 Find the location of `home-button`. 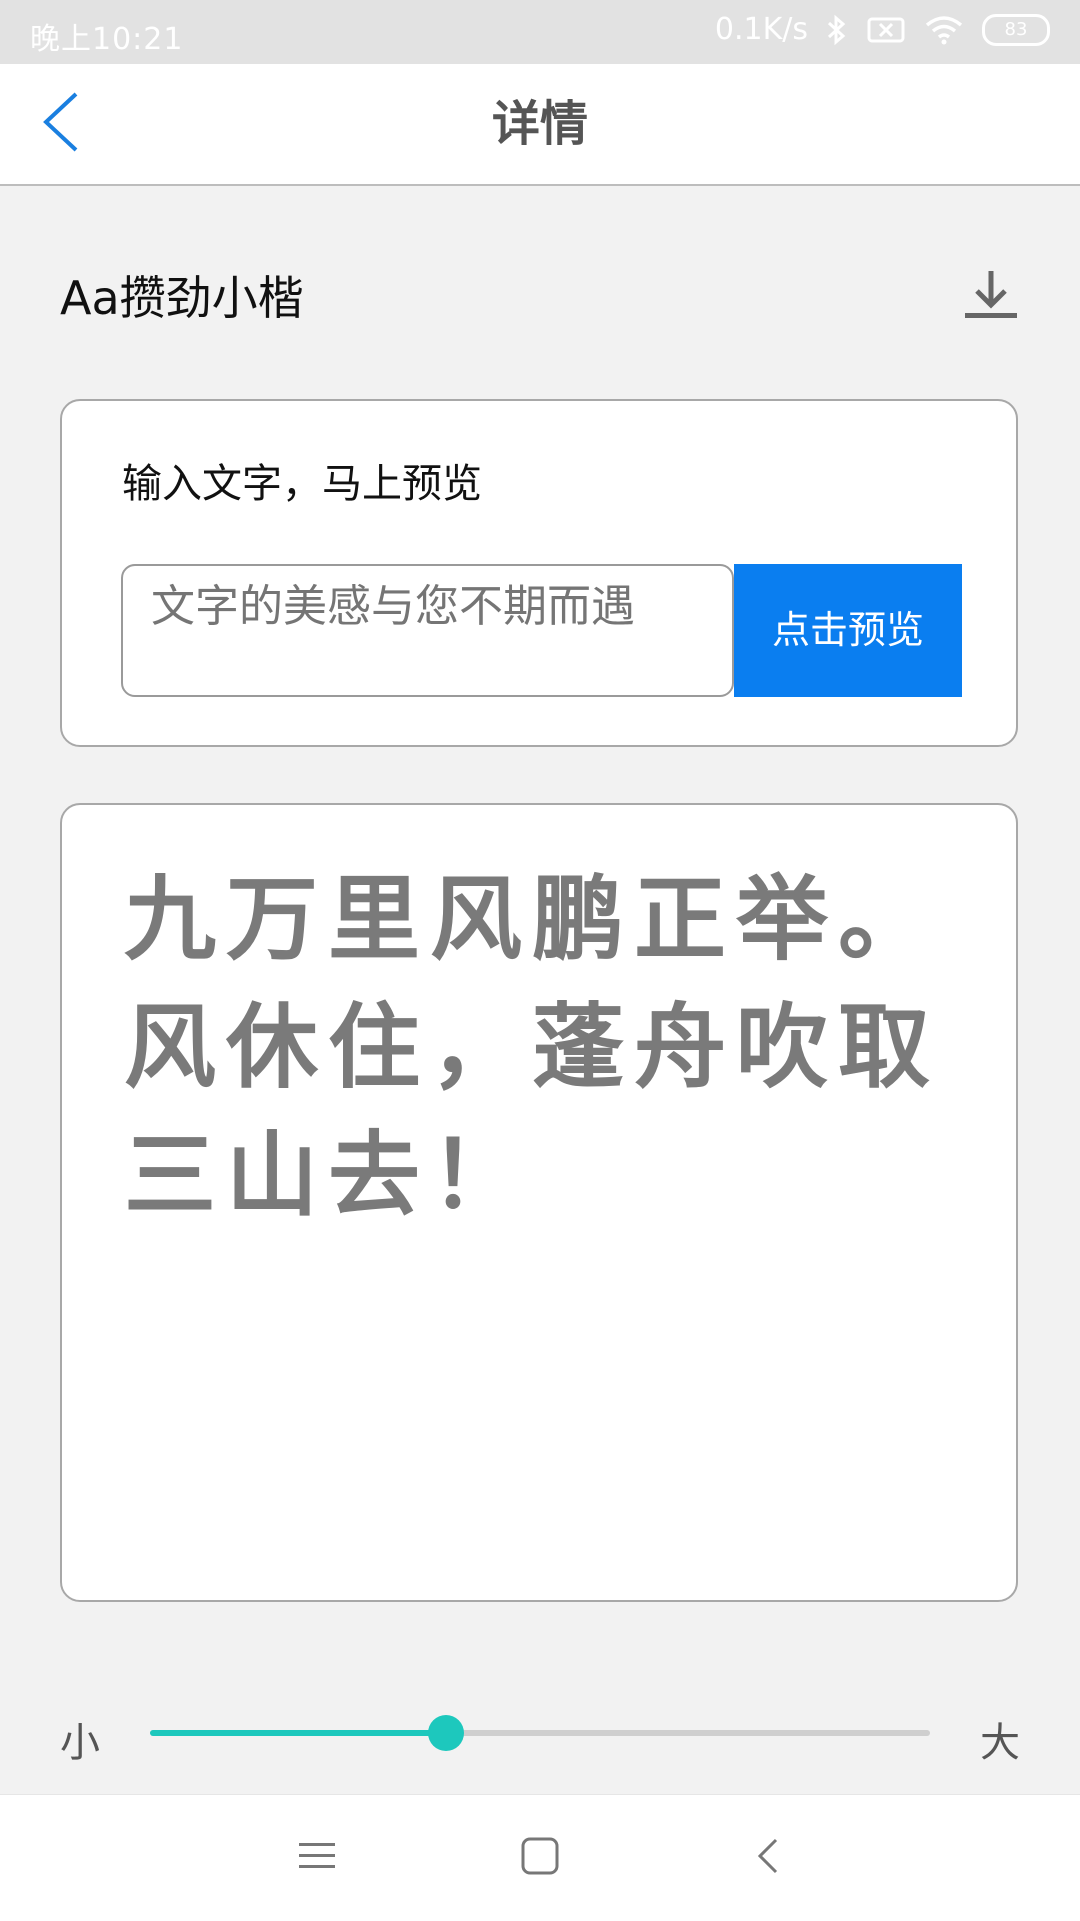

home-button is located at coordinates (540, 1858).